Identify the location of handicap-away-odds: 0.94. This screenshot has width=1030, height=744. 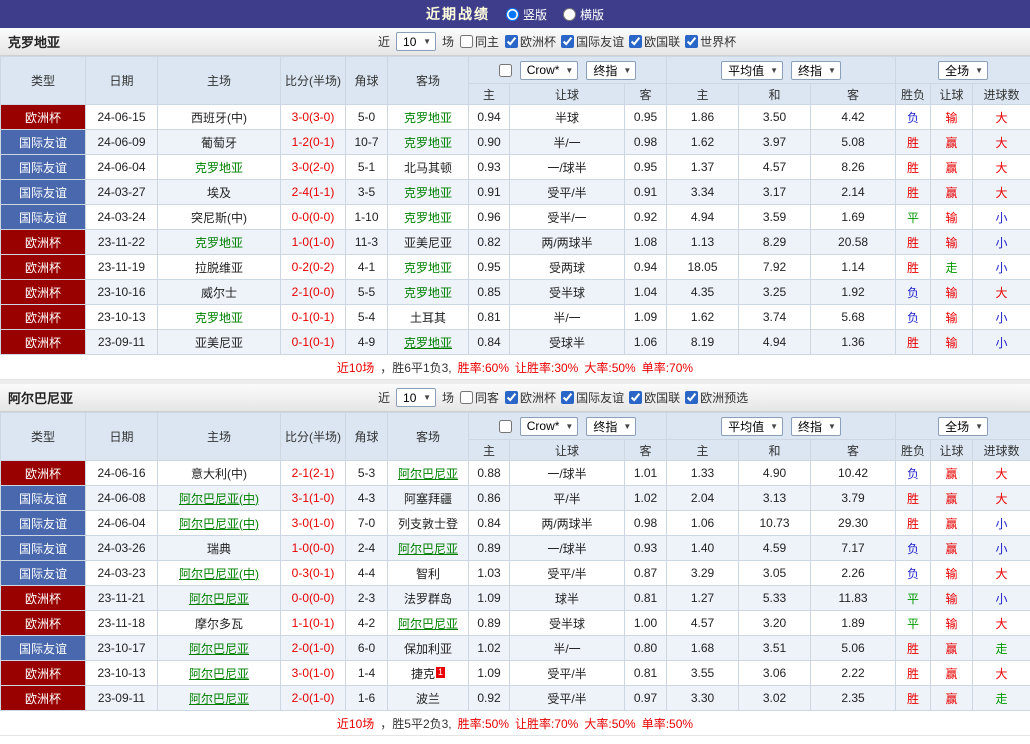
(645, 267).